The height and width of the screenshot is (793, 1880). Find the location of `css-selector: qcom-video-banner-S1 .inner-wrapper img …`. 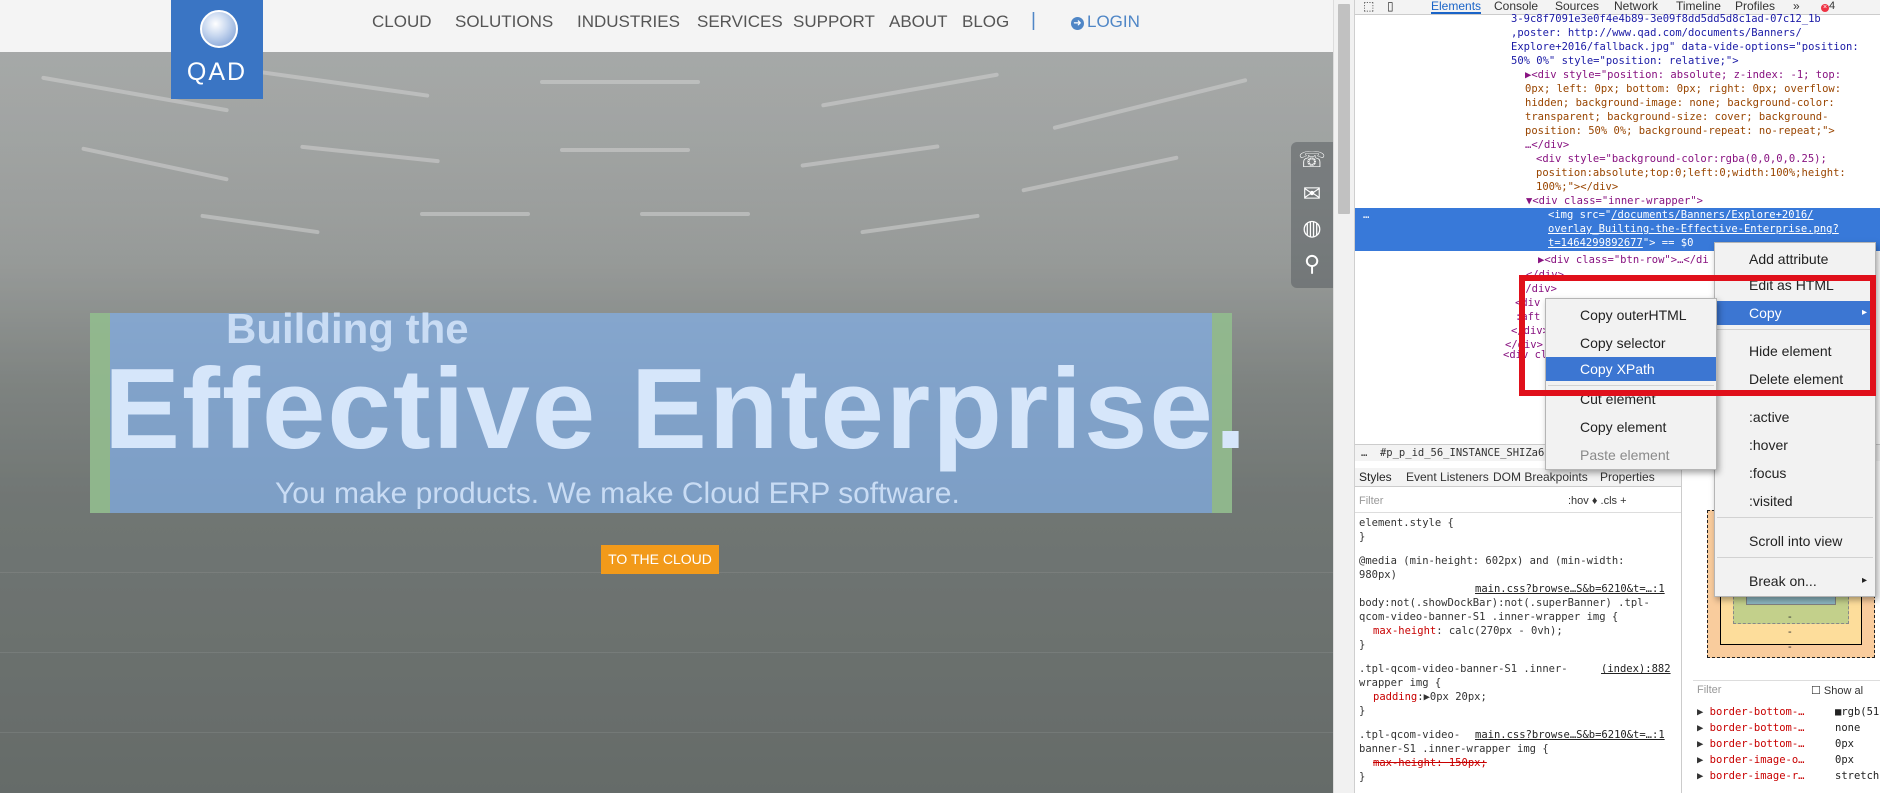

css-selector: qcom-video-banner-S1 .inner-wrapper img … is located at coordinates (1489, 617).